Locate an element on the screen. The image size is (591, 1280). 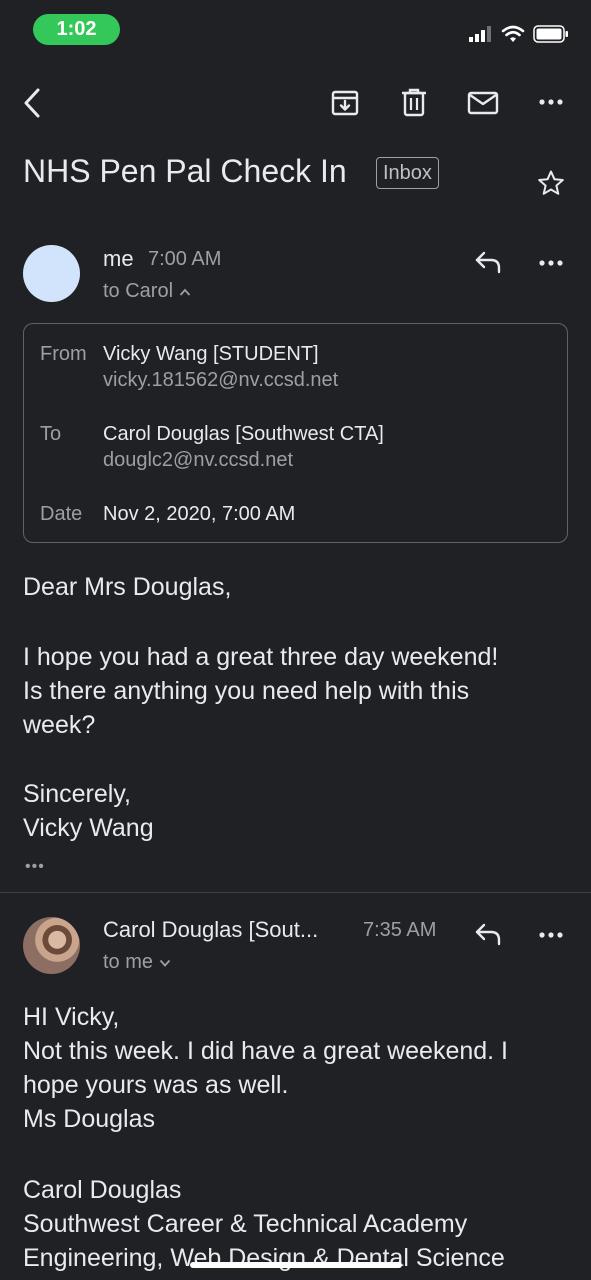
body-greeting: Dear Mrs Douglas, is located at coordinates (127, 587).